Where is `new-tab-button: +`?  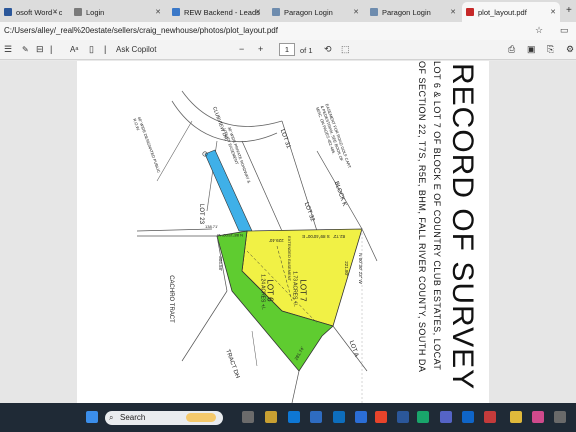
new-tab-button: + is located at coordinates (569, 10).